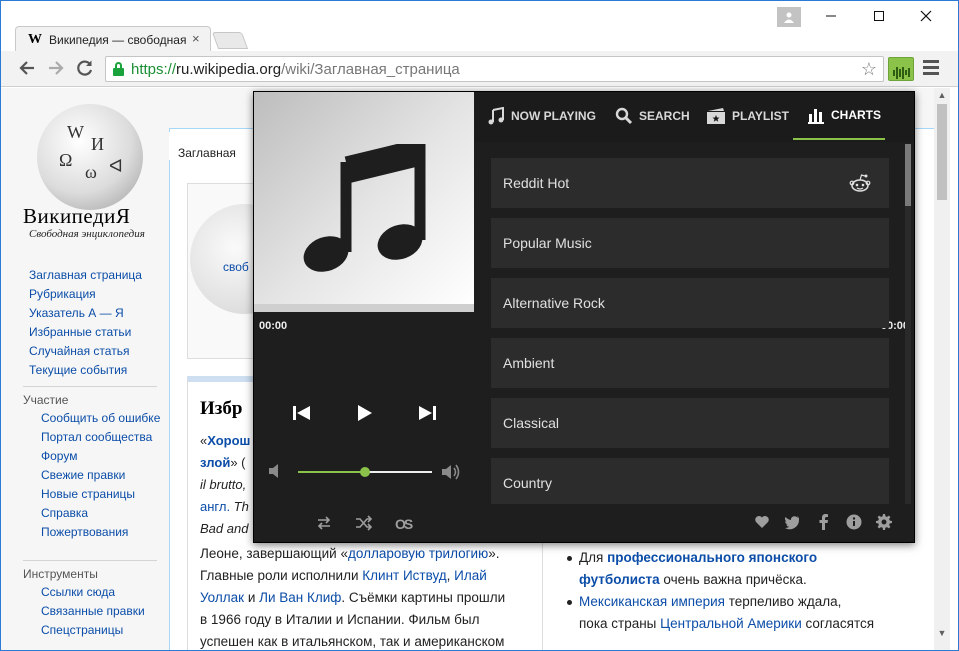 The width and height of the screenshot is (959, 651). Describe the element at coordinates (102, 532) in the screenshot. I see `sidebar-link: Пожертвования` at that location.